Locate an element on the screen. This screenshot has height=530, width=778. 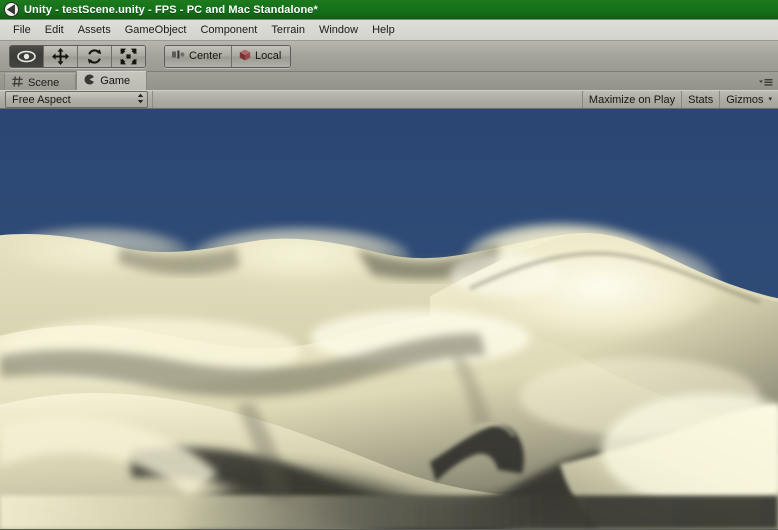
menu-item-edit: Edit is located at coordinates (54, 30).